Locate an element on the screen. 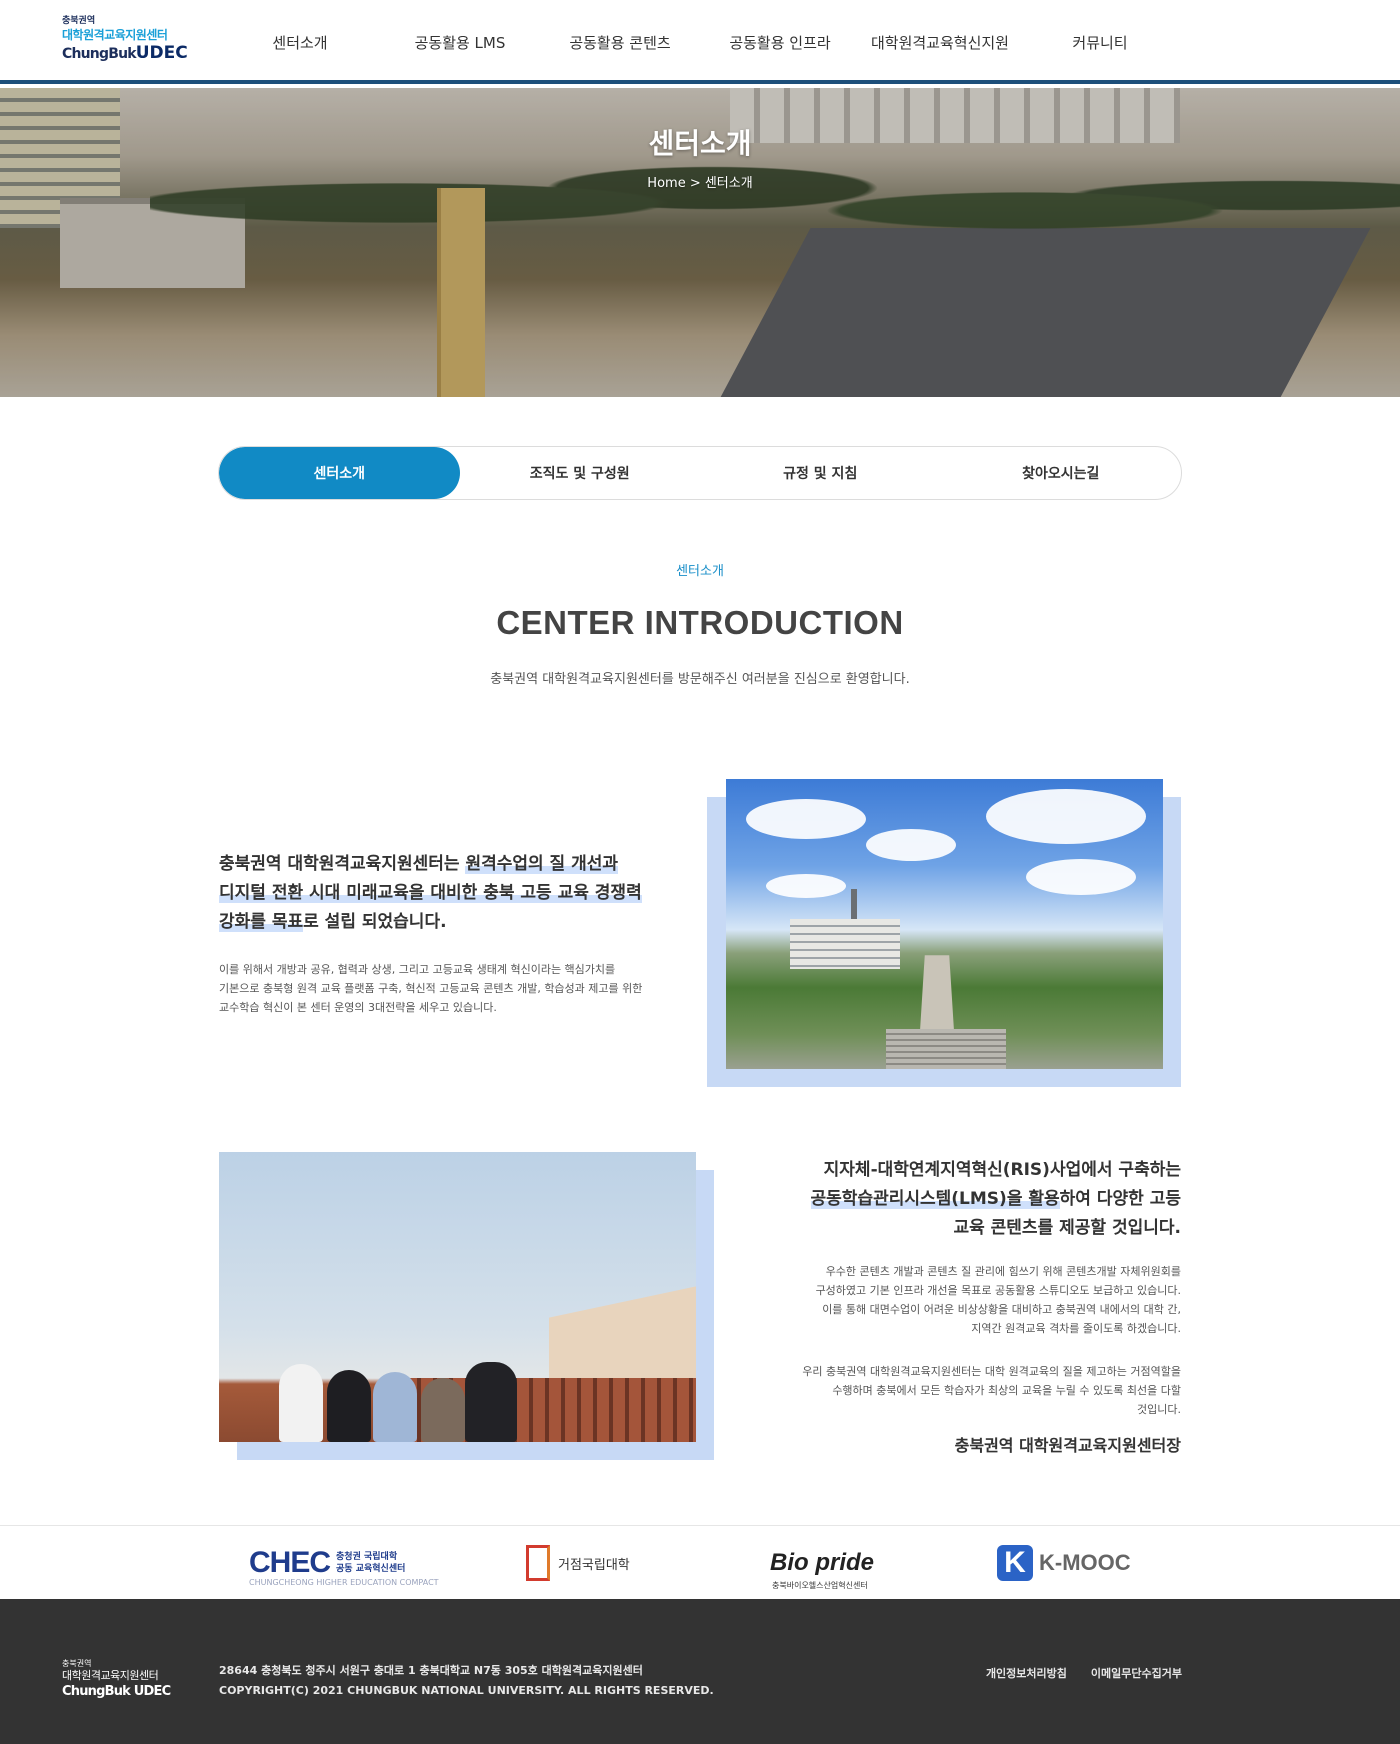 The width and height of the screenshot is (1400, 1744). campus-aerial-photo is located at coordinates (944, 924).